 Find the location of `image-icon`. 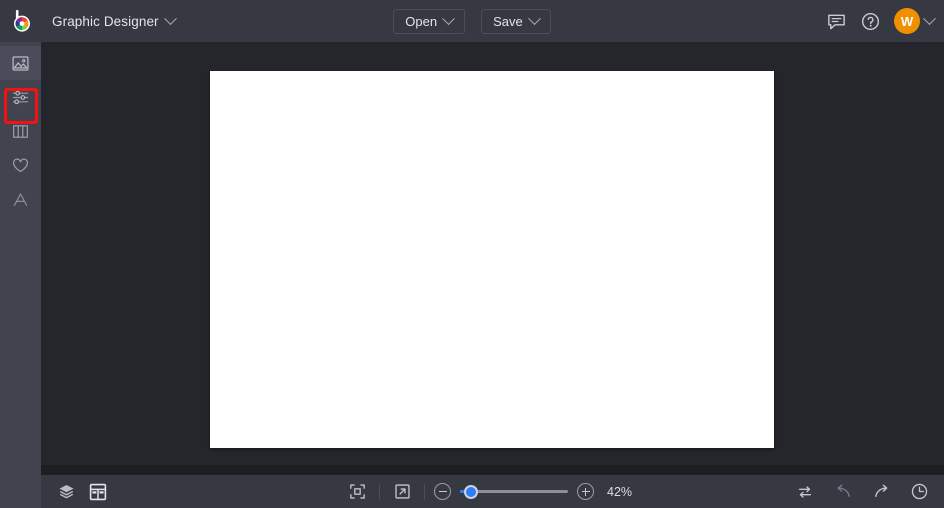

image-icon is located at coordinates (20, 63).